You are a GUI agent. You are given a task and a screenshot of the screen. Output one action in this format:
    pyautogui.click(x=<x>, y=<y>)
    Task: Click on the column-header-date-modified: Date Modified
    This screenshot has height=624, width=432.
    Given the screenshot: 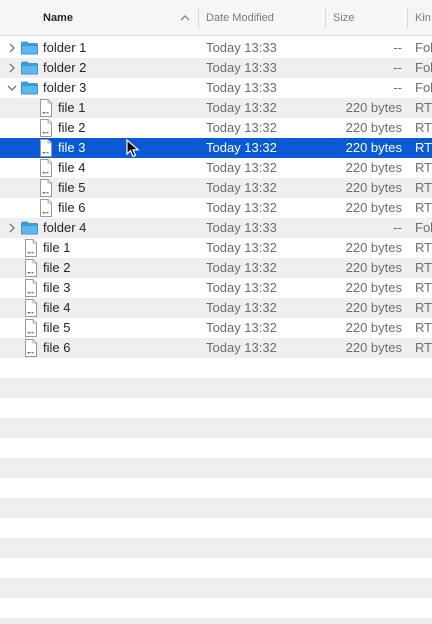 What is the action you would take?
    pyautogui.click(x=265, y=18)
    